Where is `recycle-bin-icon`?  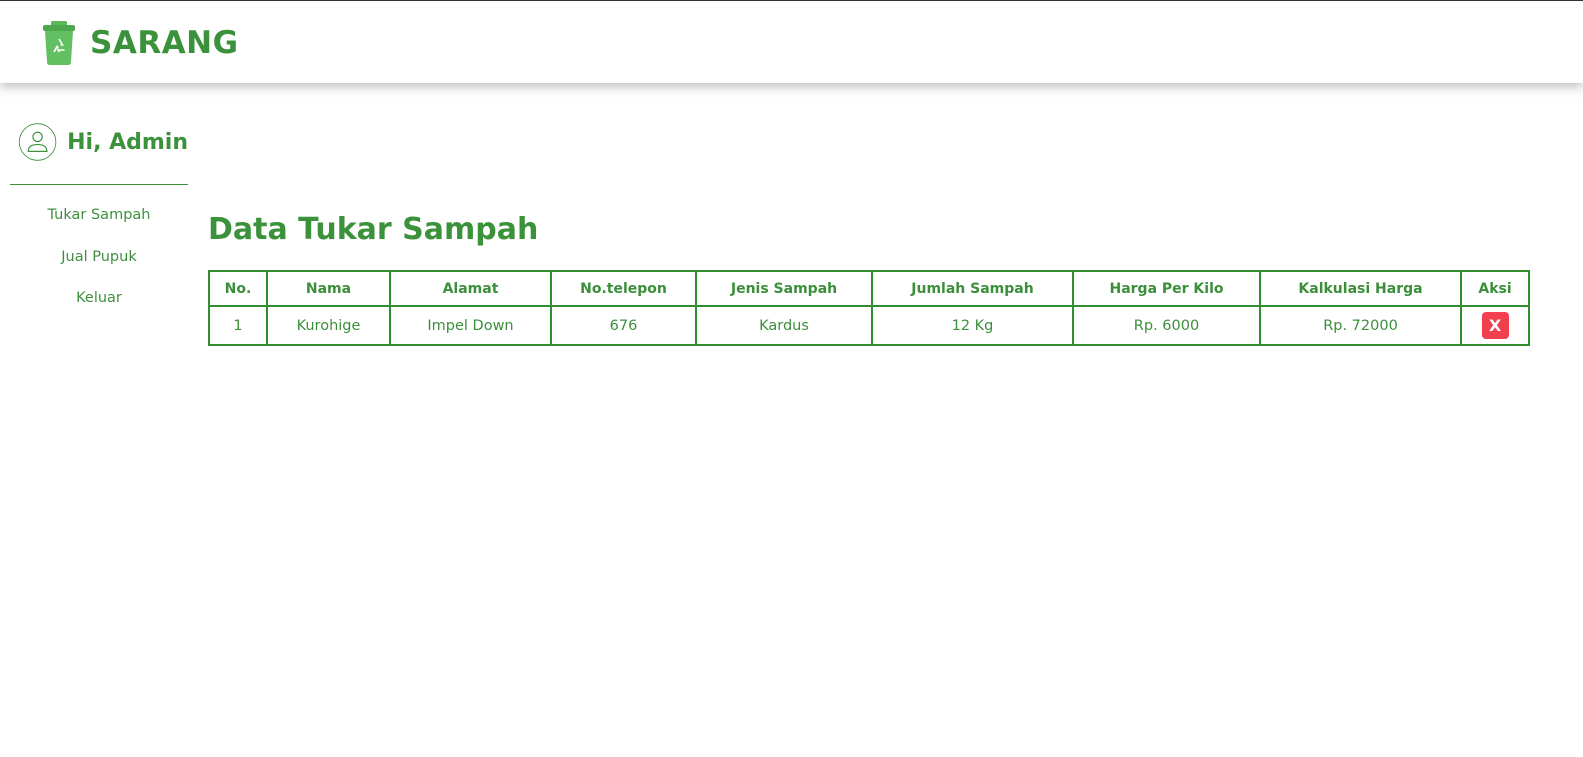
recycle-bin-icon is located at coordinates (59, 43).